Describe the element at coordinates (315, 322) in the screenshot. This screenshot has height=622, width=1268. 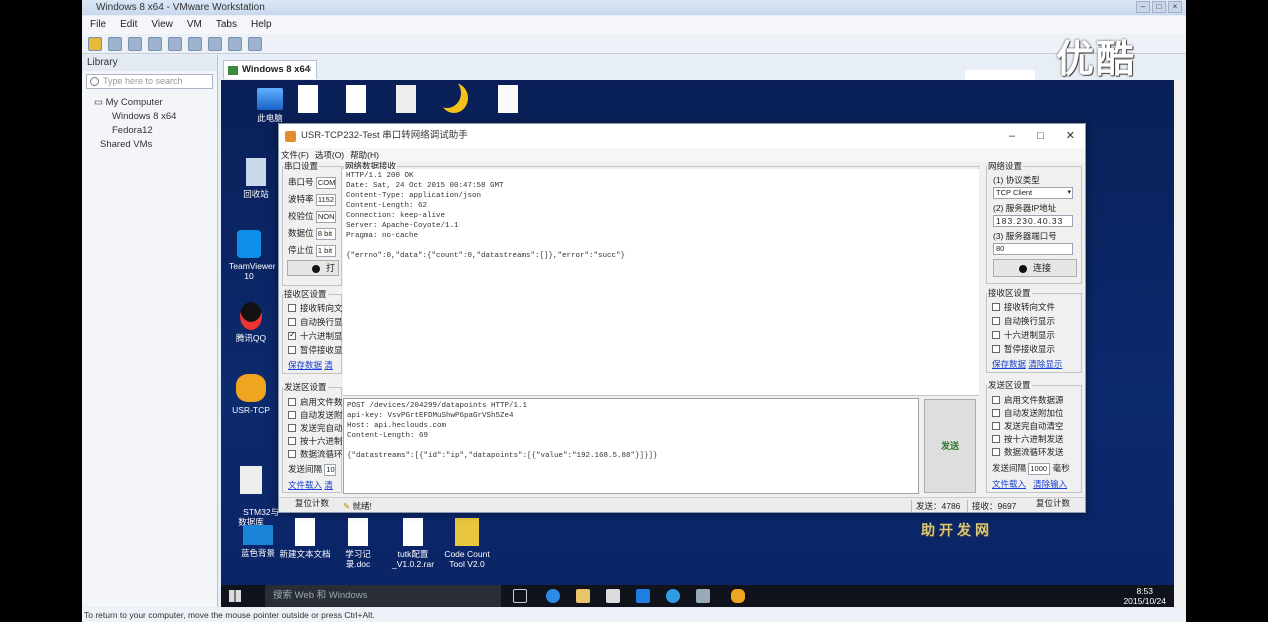
I see `recv-option-2: 自动换行显` at that location.